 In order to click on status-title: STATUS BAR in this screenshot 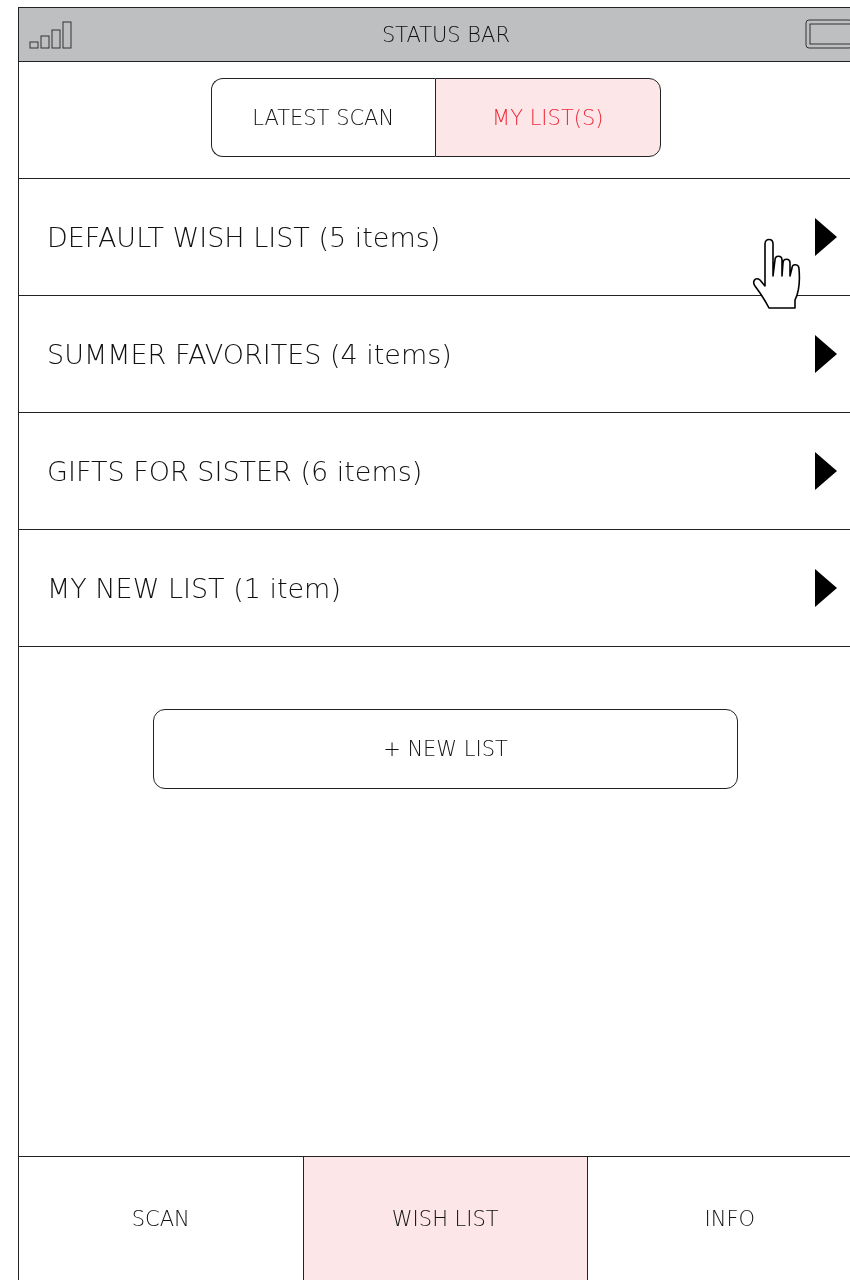, I will do `click(446, 34)`.